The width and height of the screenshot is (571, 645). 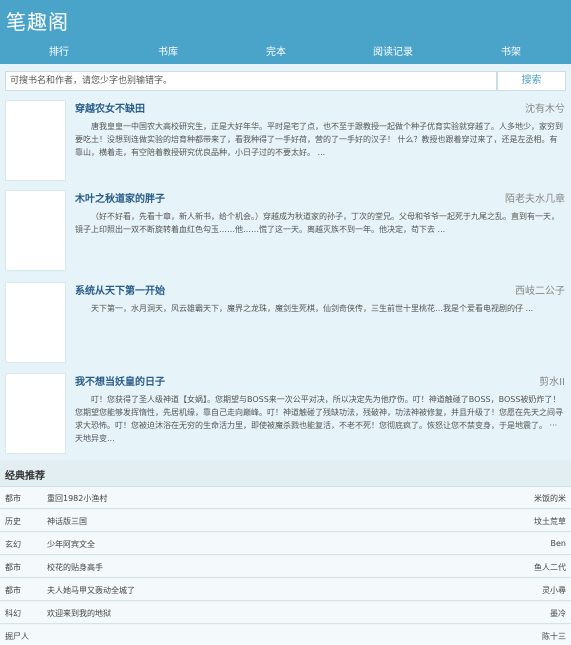 I want to click on recommend-book-name: 校花的贴身高手, so click(x=75, y=567).